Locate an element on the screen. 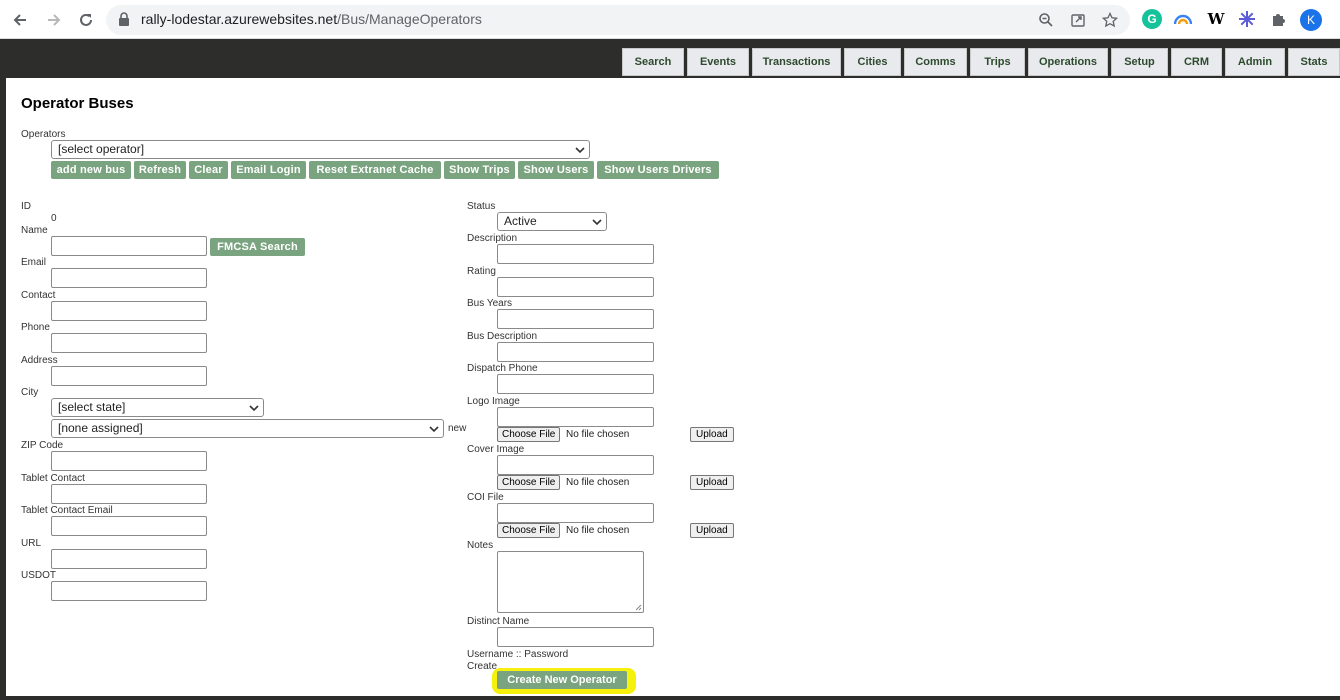 The width and height of the screenshot is (1340, 700). tab-search: Search is located at coordinates (653, 62).